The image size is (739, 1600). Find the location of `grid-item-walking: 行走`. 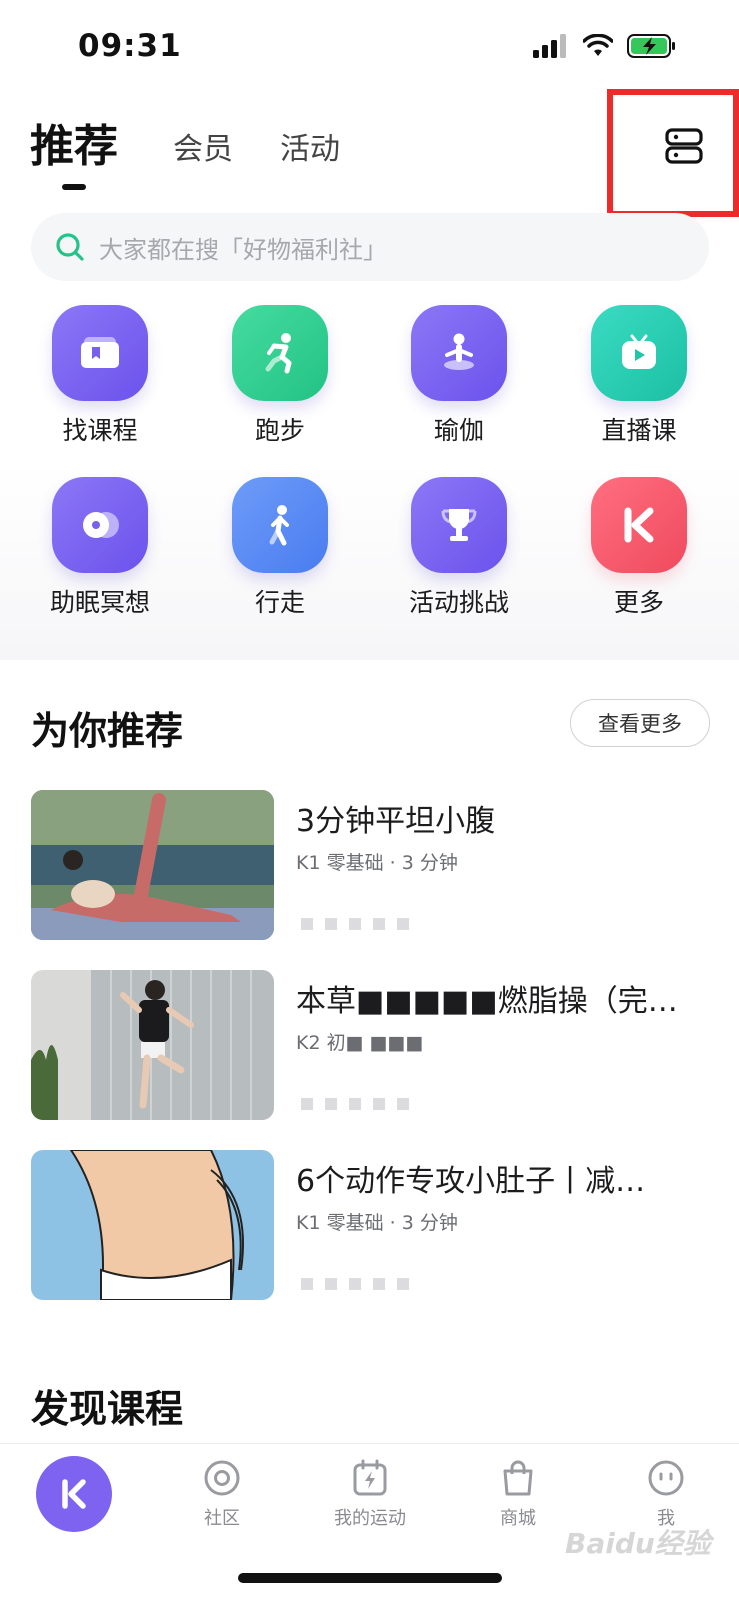

grid-item-walking: 行走 is located at coordinates (280, 548).